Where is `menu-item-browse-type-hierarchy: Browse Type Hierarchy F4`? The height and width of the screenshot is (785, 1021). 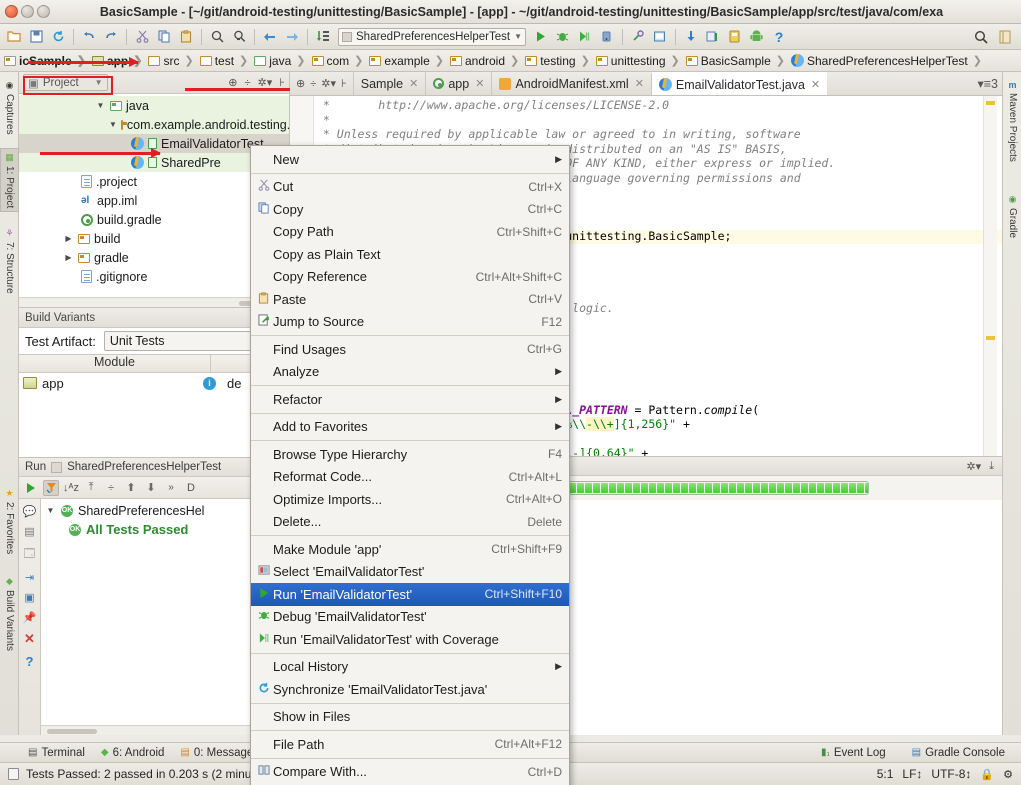 menu-item-browse-type-hierarchy: Browse Type Hierarchy F4 is located at coordinates (410, 454).